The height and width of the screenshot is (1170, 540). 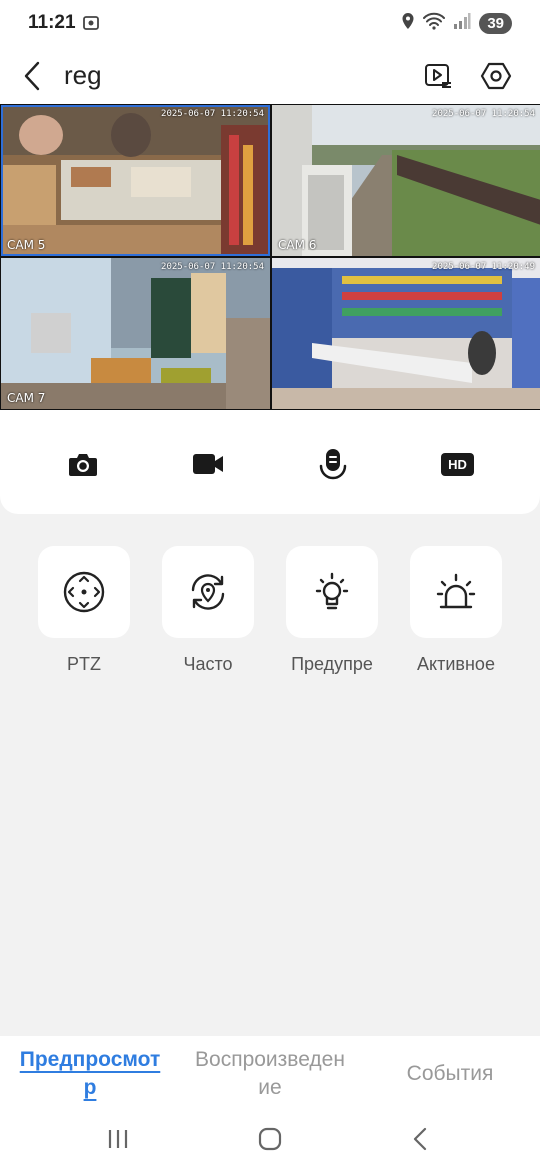 I want to click on function-row: PTZ Часто Предупре Активное, so click(x=270, y=610).